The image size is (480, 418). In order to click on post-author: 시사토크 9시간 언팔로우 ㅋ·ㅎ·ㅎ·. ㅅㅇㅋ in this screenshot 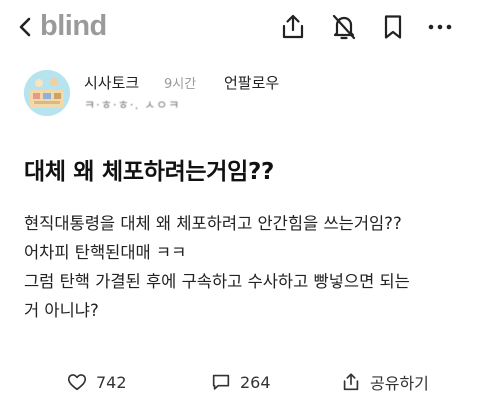, I will do `click(244, 93)`.